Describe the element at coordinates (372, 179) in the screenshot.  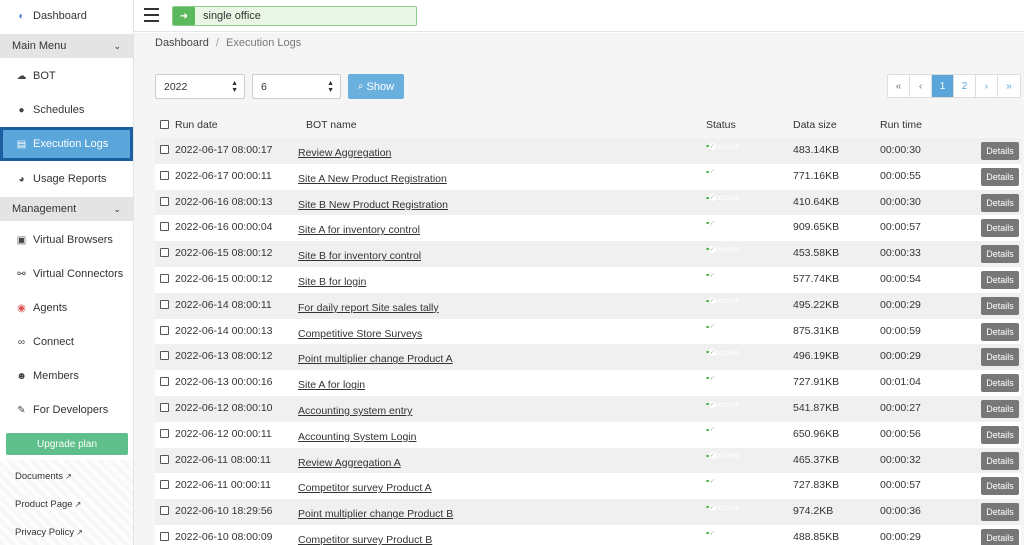
I see `bot-name-link: Site A New Product Registration` at that location.